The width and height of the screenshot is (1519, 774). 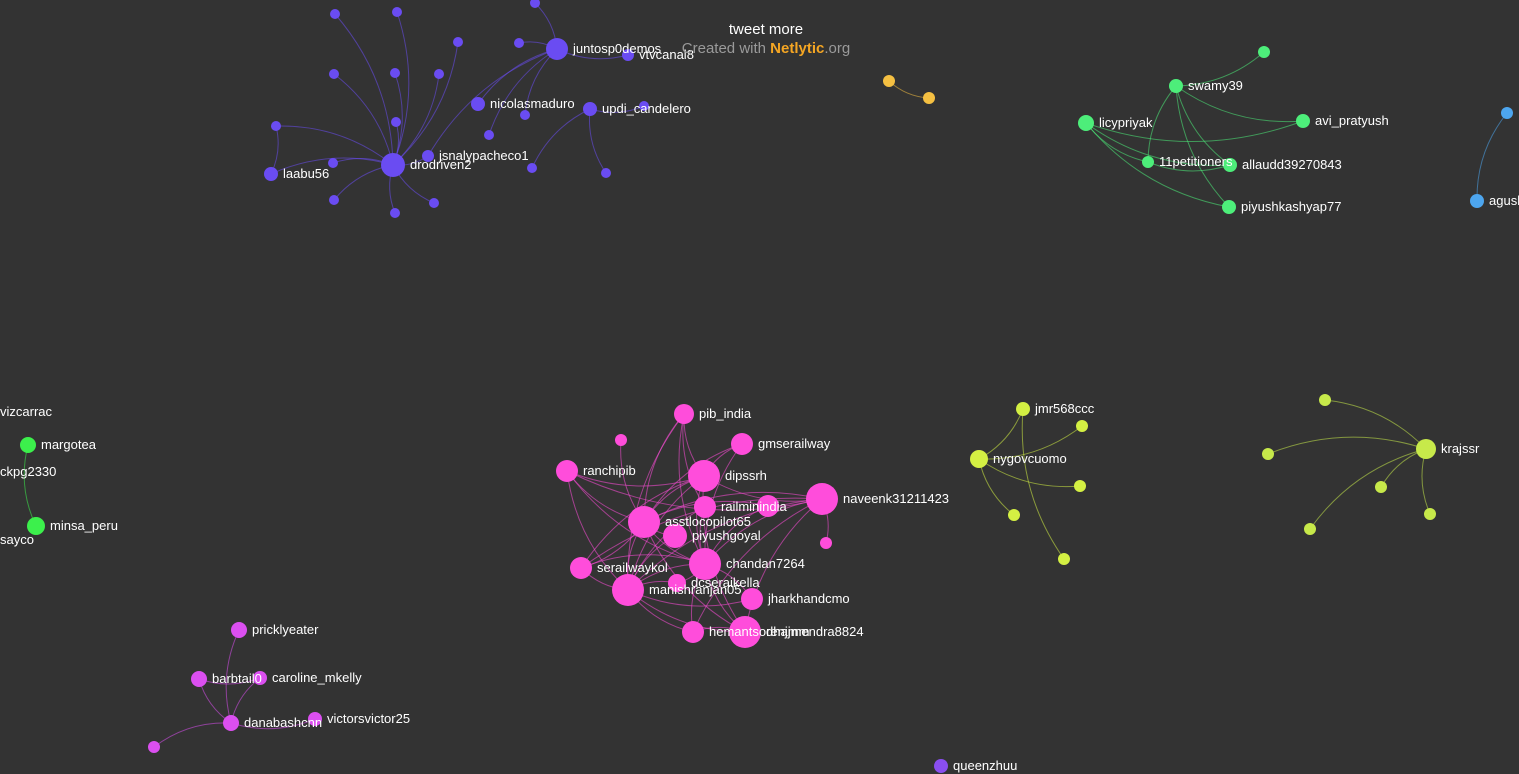 What do you see at coordinates (368, 718) in the screenshot?
I see `node-label: victorsvictor25` at bounding box center [368, 718].